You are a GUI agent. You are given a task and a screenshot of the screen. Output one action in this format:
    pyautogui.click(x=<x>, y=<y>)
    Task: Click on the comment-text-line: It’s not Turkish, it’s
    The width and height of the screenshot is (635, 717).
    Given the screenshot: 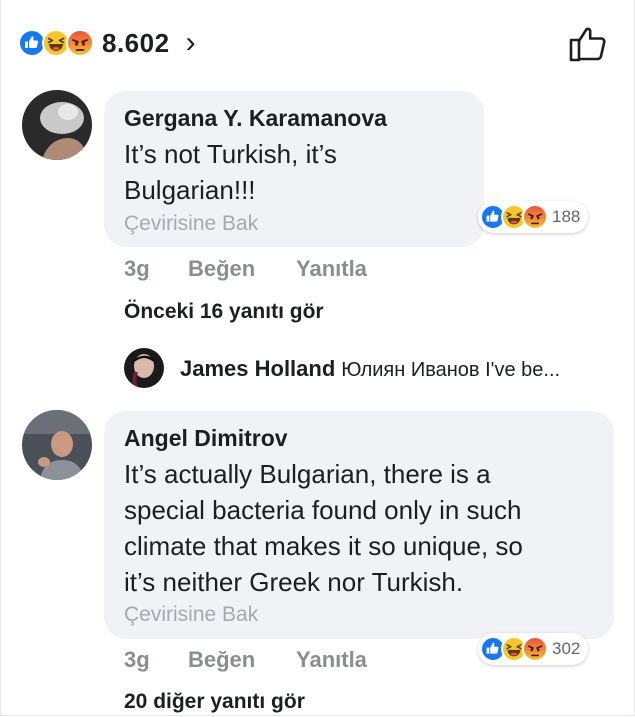 What is the action you would take?
    pyautogui.click(x=230, y=154)
    